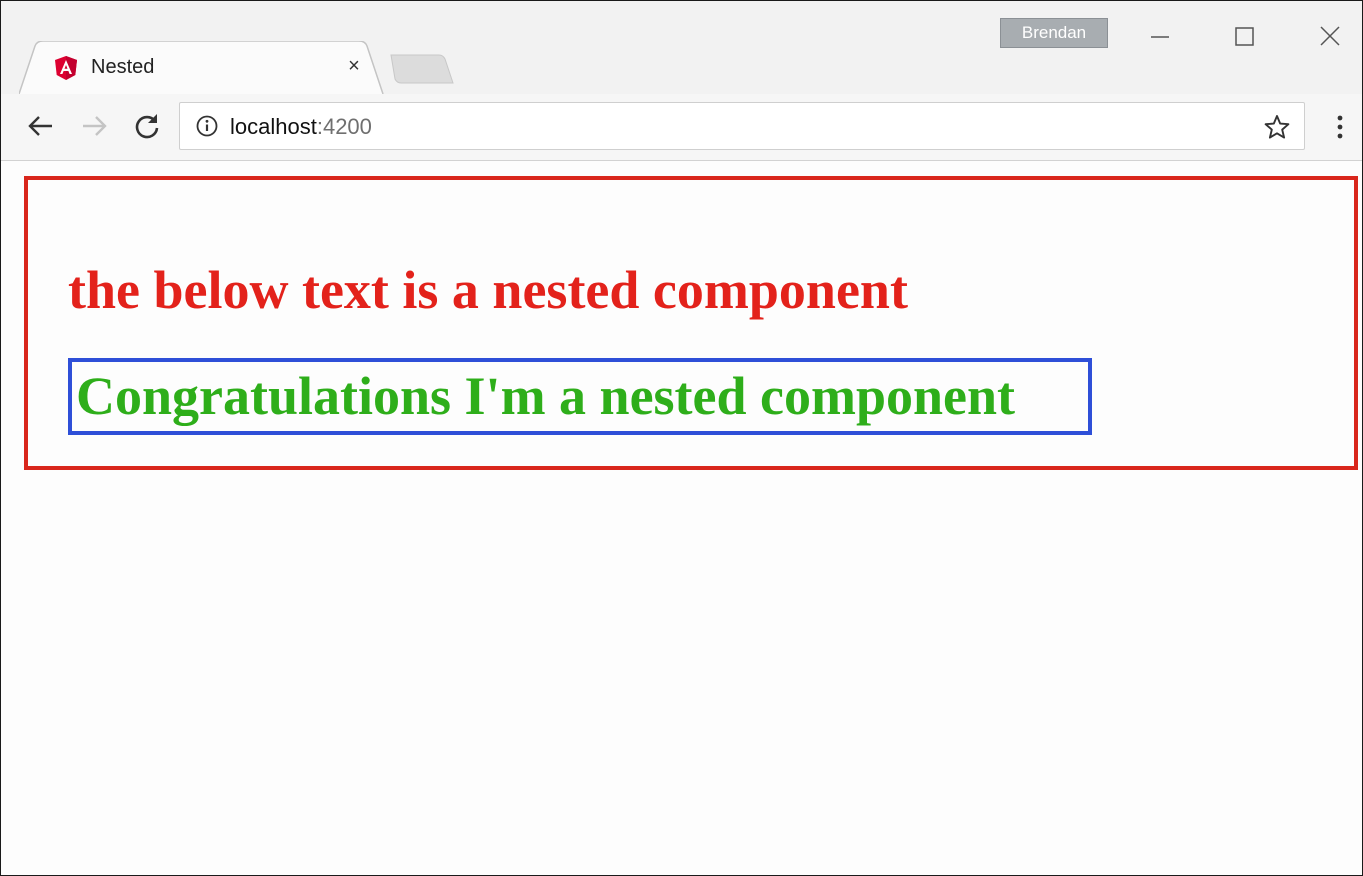 Image resolution: width=1363 pixels, height=876 pixels. Describe the element at coordinates (207, 126) in the screenshot. I see `info-icon` at that location.